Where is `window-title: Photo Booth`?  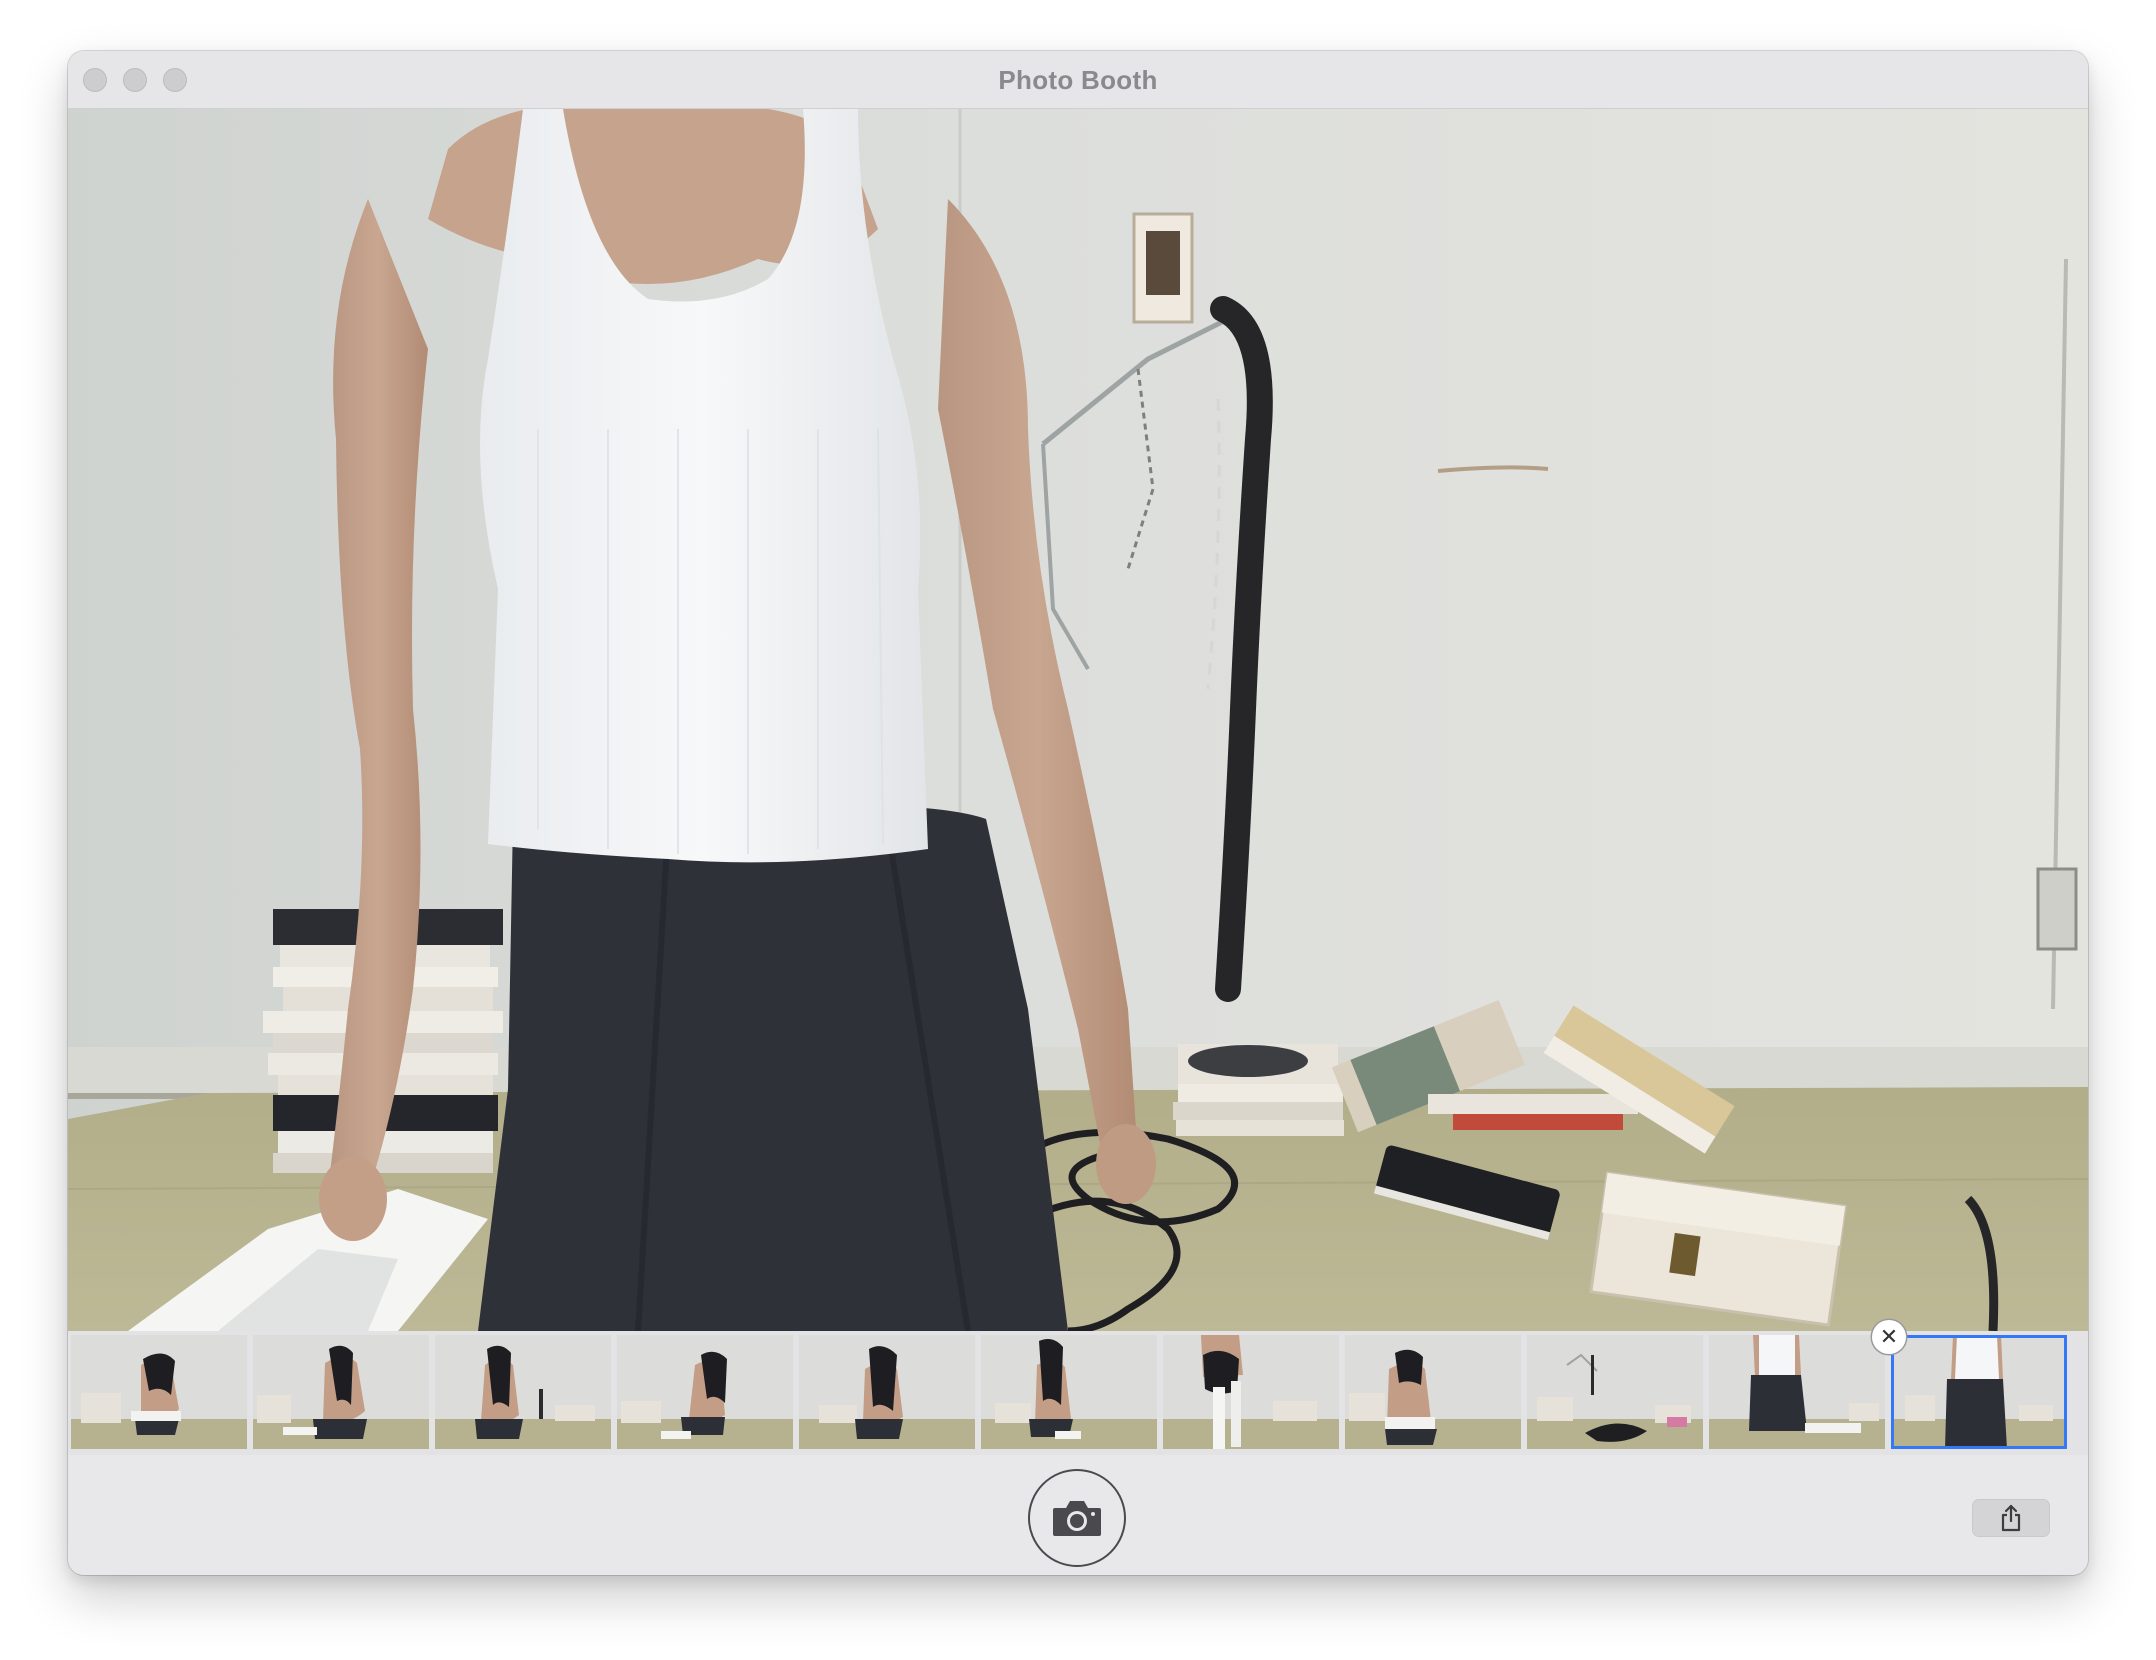
window-title: Photo Booth is located at coordinates (1078, 80).